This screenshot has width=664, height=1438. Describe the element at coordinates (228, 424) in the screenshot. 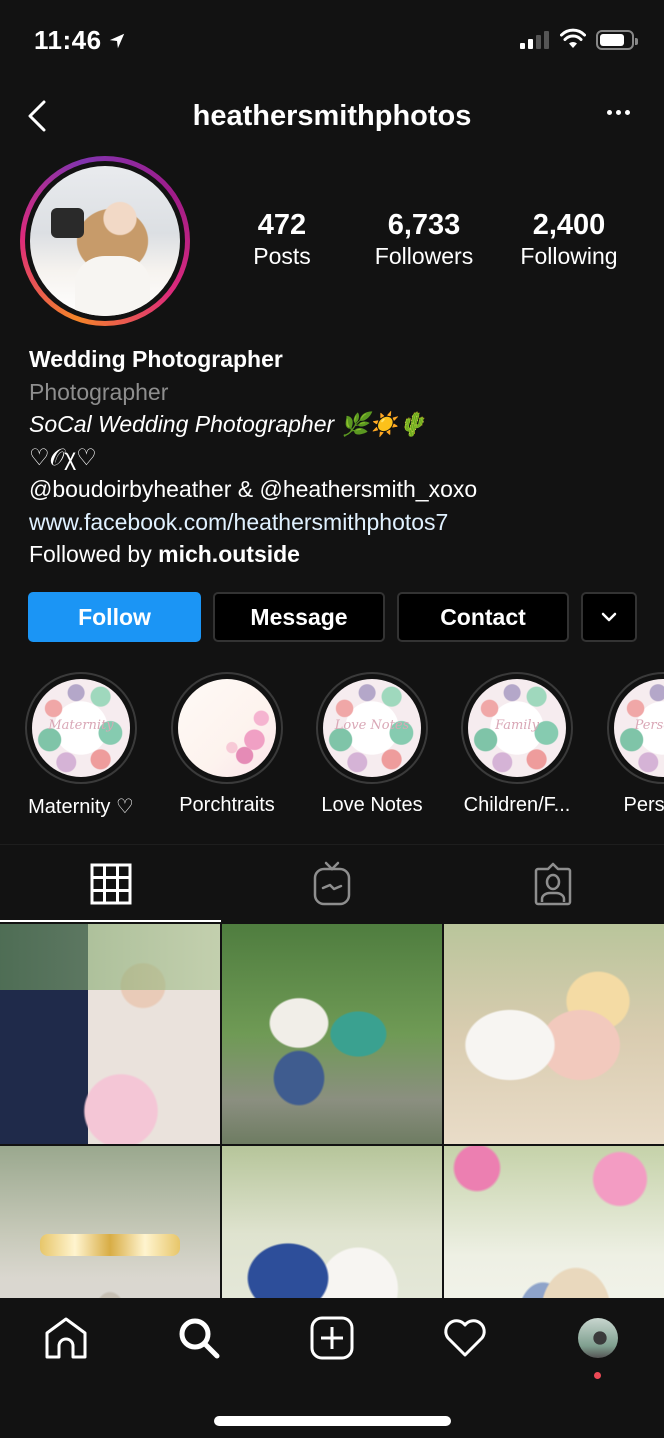

I see `bio-line-tagline: SoCal Wedding Photographer 🌿☀️🌵` at that location.